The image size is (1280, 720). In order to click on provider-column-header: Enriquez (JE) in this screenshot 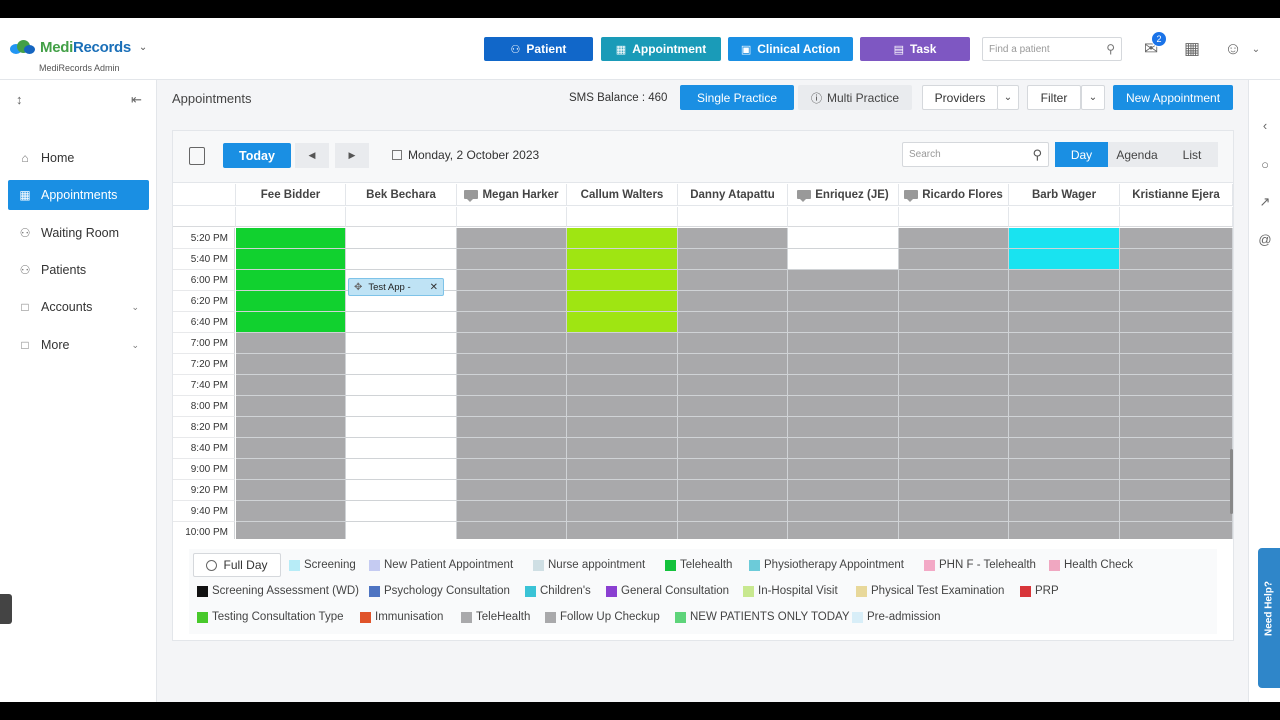, I will do `click(843, 195)`.